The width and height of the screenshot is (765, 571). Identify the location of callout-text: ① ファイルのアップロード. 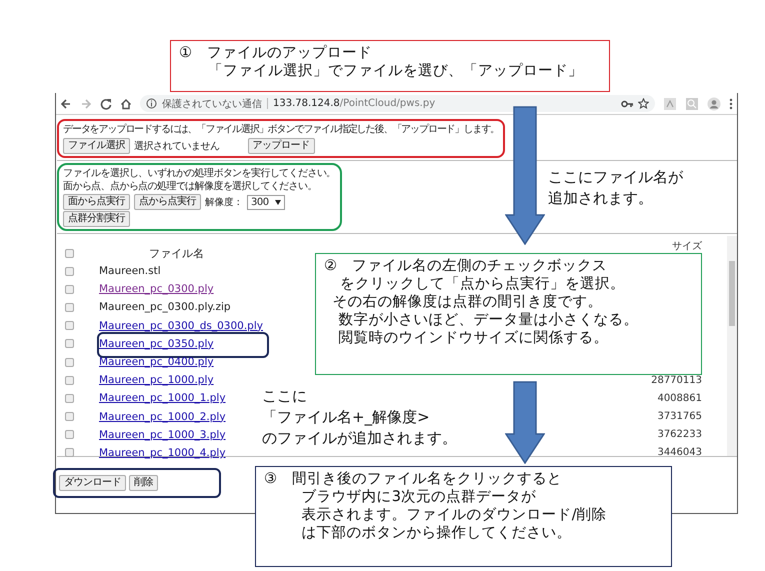
(276, 53).